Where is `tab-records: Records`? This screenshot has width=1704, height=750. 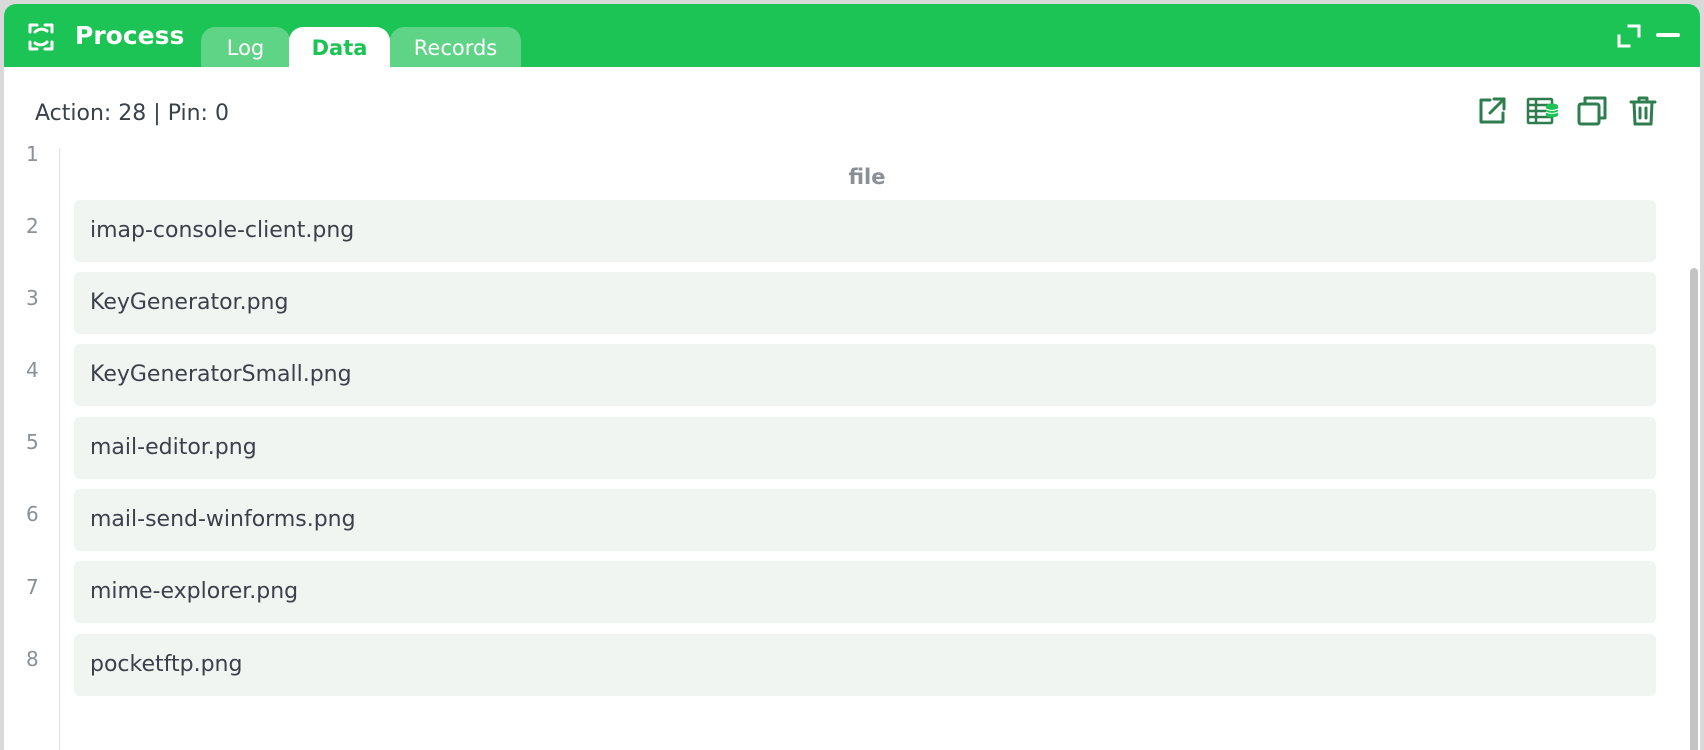
tab-records: Records is located at coordinates (455, 47).